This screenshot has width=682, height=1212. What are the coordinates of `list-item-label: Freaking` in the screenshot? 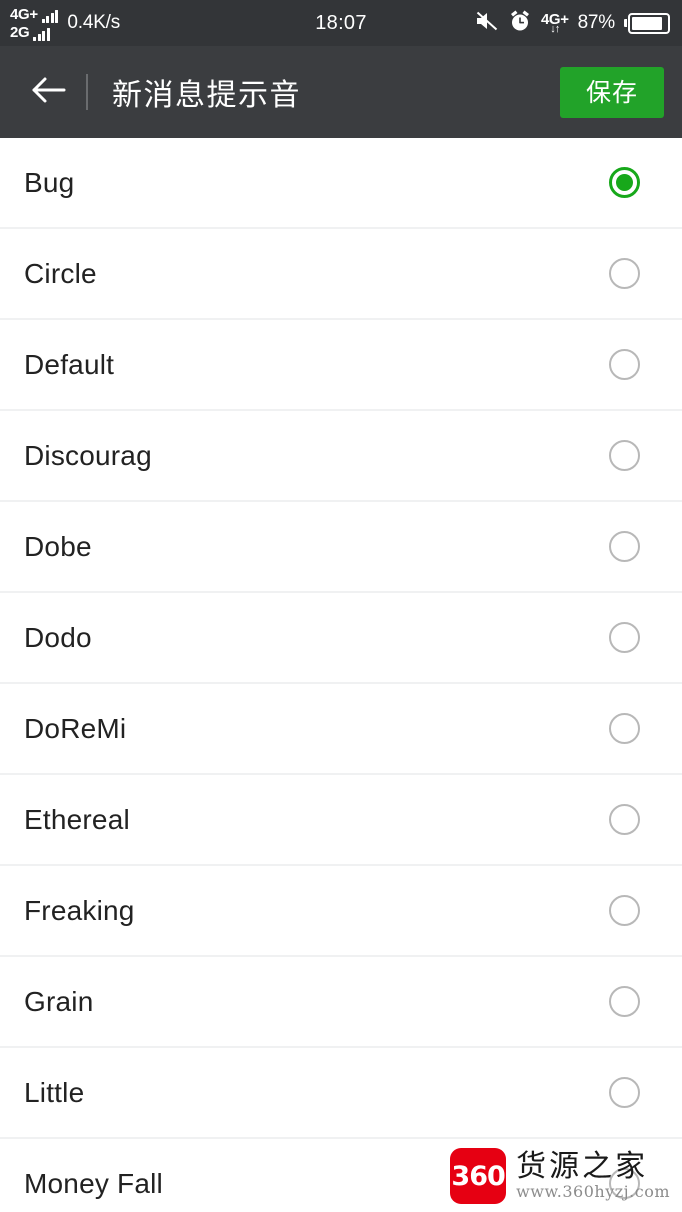 It's located at (79, 910).